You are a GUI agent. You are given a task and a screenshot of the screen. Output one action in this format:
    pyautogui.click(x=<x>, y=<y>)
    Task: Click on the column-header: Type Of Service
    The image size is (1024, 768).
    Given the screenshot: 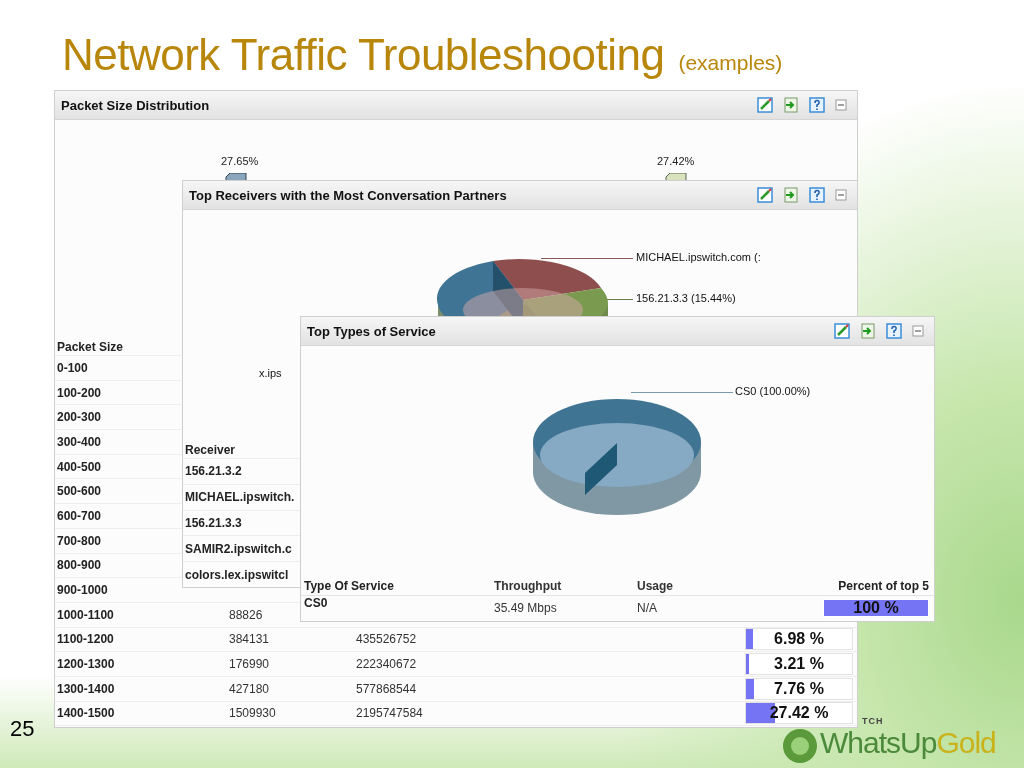 What is the action you would take?
    pyautogui.click(x=349, y=586)
    